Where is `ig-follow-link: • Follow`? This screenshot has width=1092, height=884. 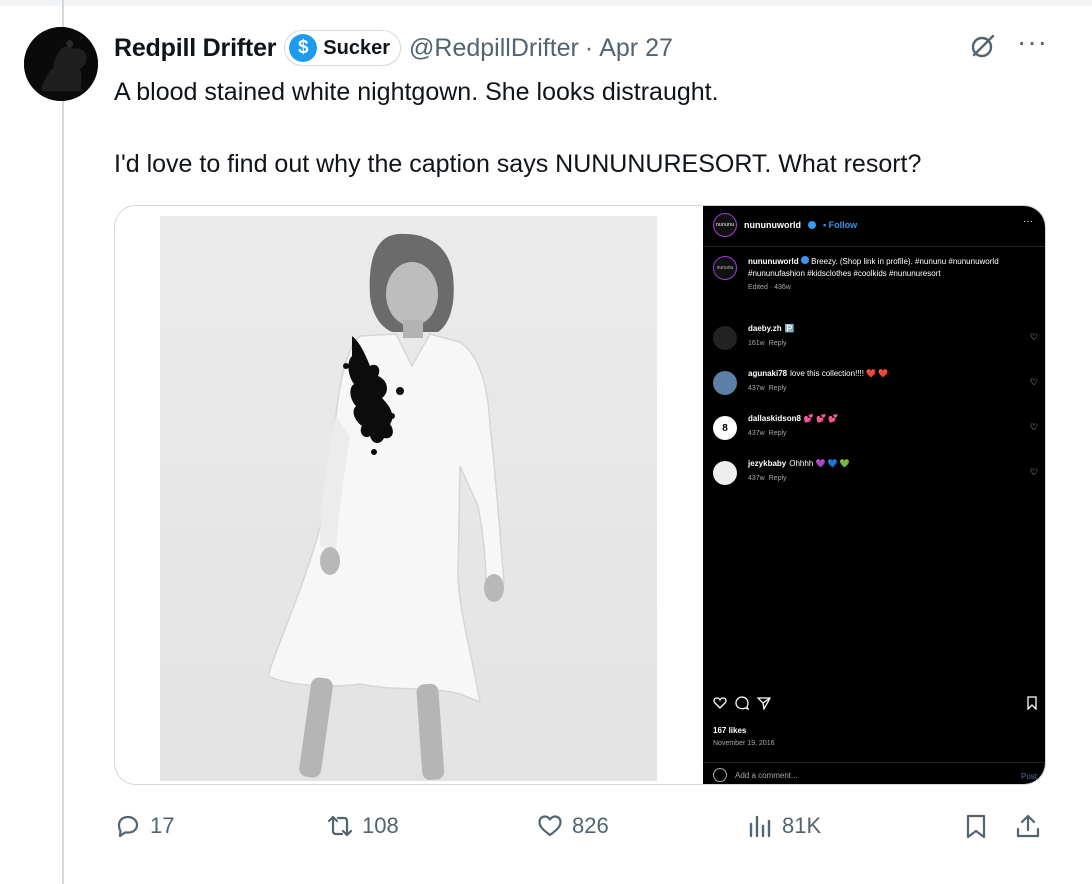 ig-follow-link: • Follow is located at coordinates (840, 225).